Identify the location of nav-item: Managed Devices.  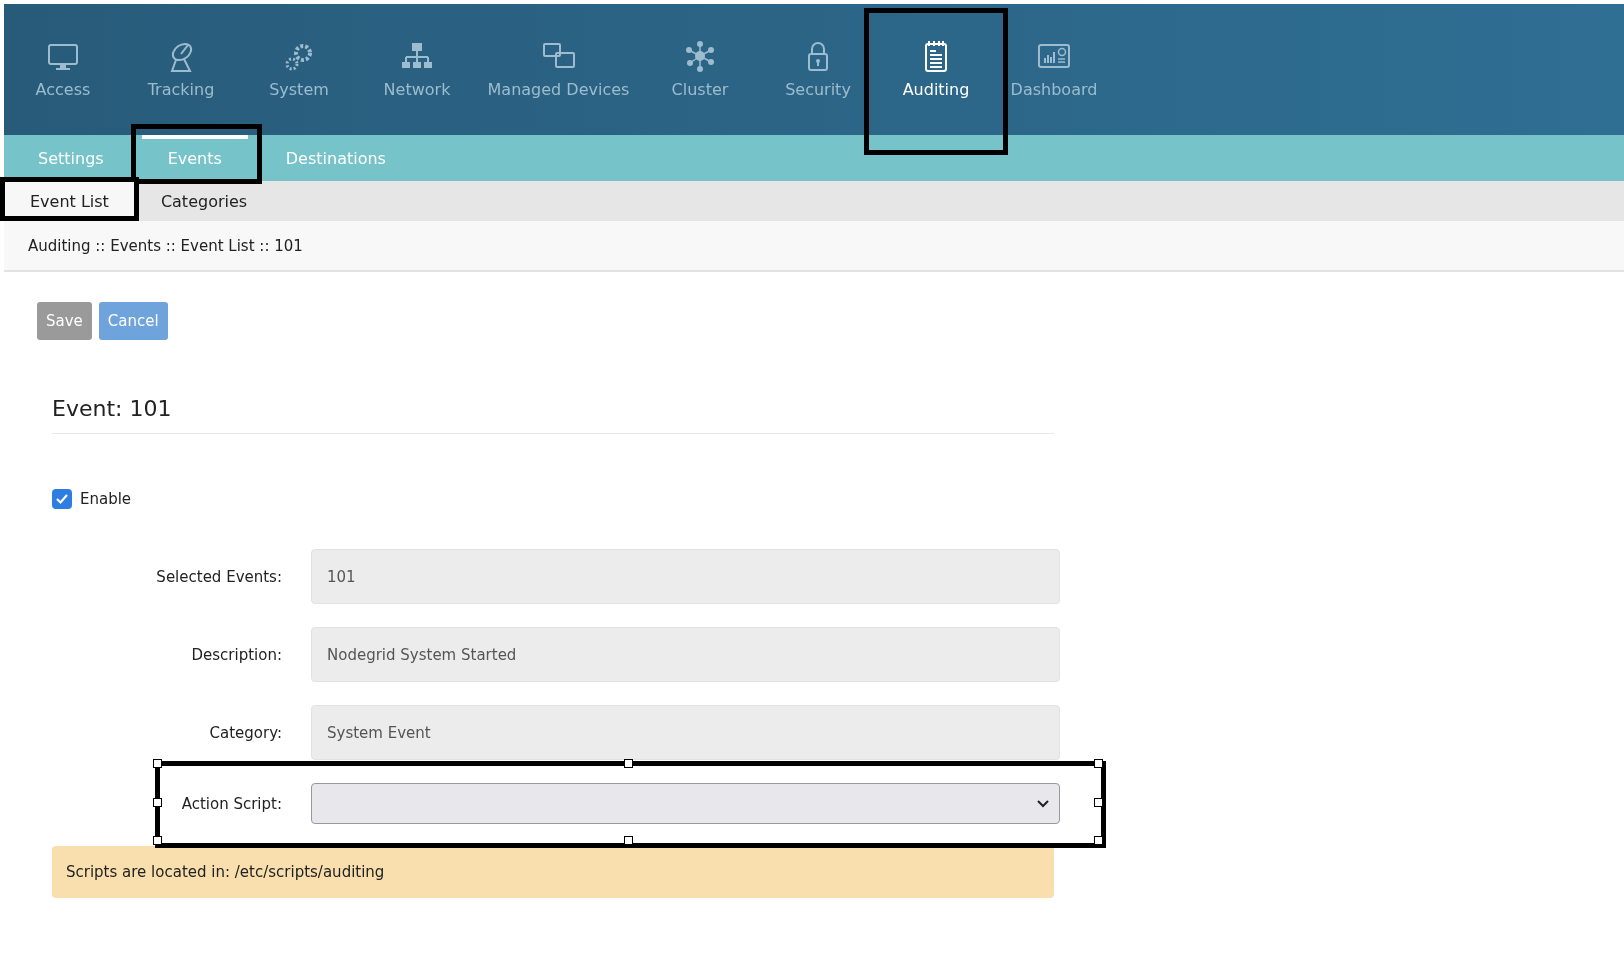
(558, 69).